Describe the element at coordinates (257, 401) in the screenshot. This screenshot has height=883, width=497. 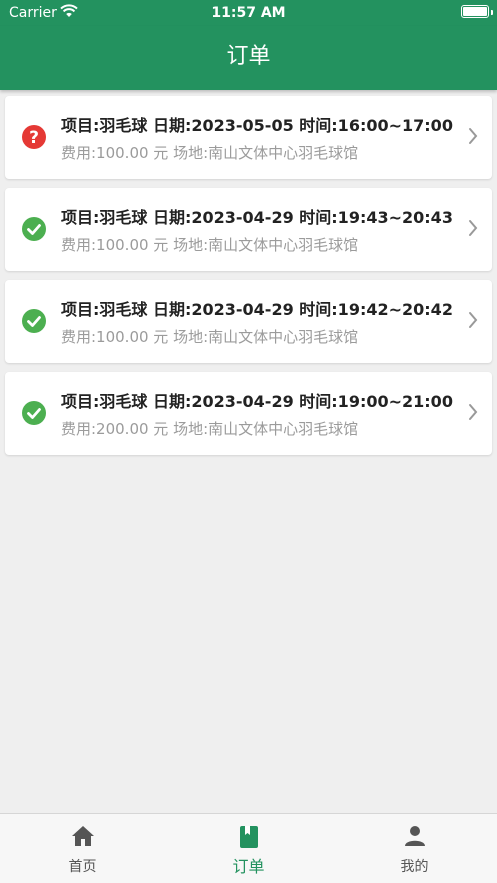
I see `order-title: 项目:羽毛球 日期:2023-04-29 时间:19:00~21:00` at that location.